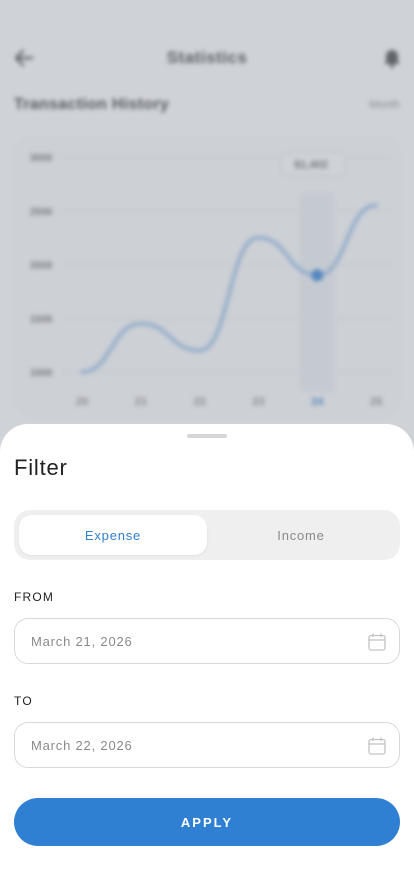 This screenshot has width=414, height=896. Describe the element at coordinates (82, 745) in the screenshot. I see `to-date-value: March 22, 2026` at that location.